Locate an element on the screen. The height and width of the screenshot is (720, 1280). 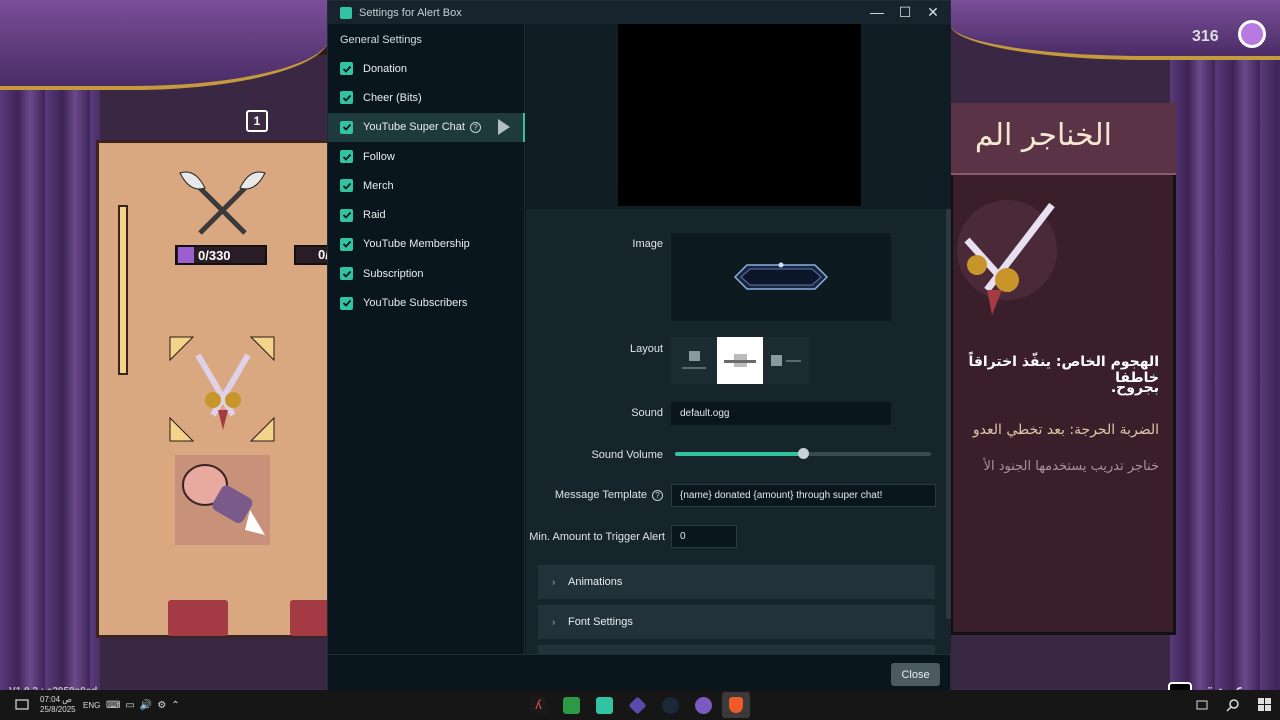
layout-image-left-option is located at coordinates (786, 360).